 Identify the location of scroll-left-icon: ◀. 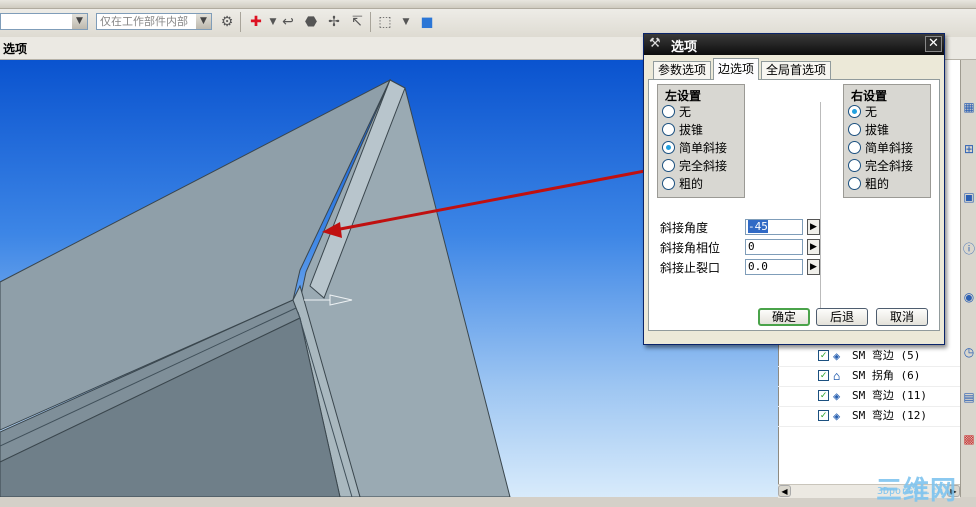
(784, 491).